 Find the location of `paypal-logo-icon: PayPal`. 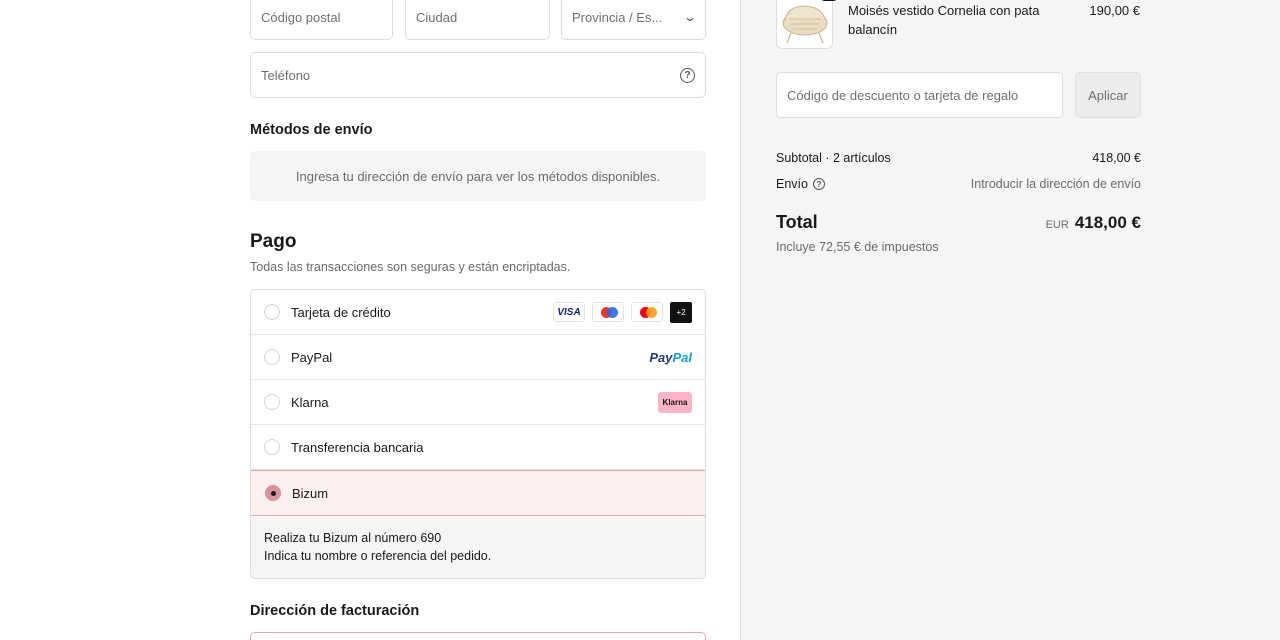

paypal-logo-icon: PayPal is located at coordinates (670, 357).